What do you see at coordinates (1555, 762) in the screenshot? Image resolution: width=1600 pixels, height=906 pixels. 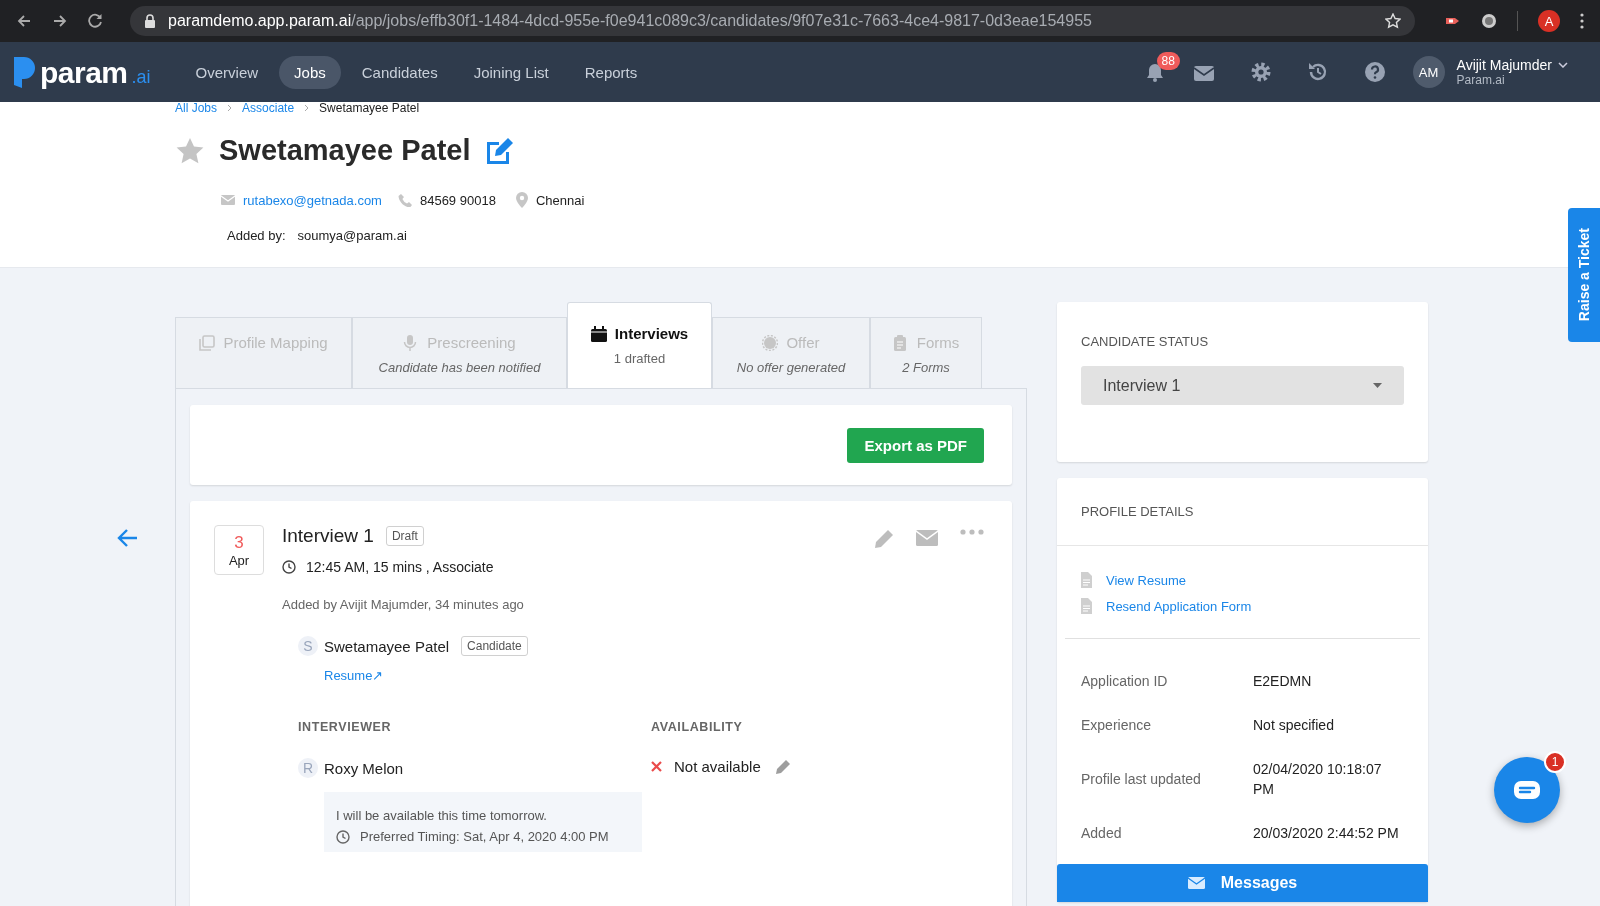 I see `unread-count: 1` at bounding box center [1555, 762].